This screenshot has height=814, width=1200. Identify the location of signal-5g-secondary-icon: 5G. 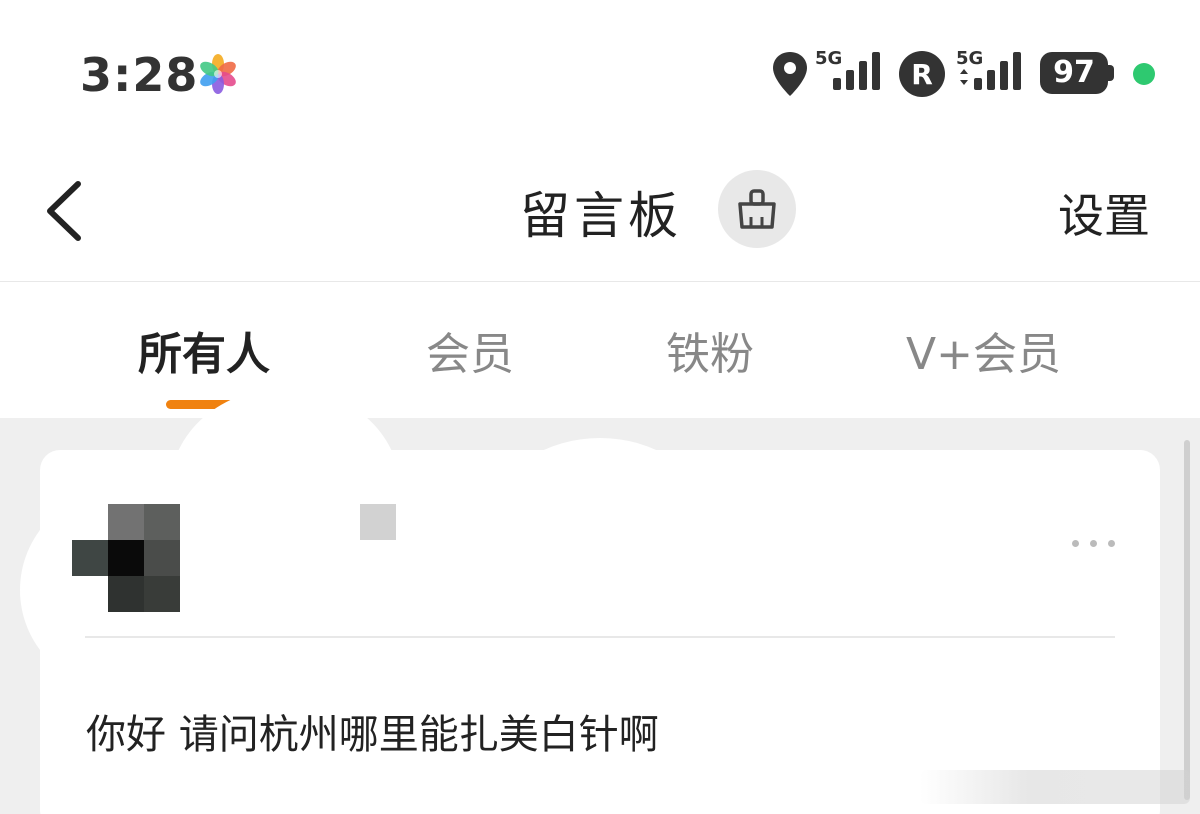
(988, 69).